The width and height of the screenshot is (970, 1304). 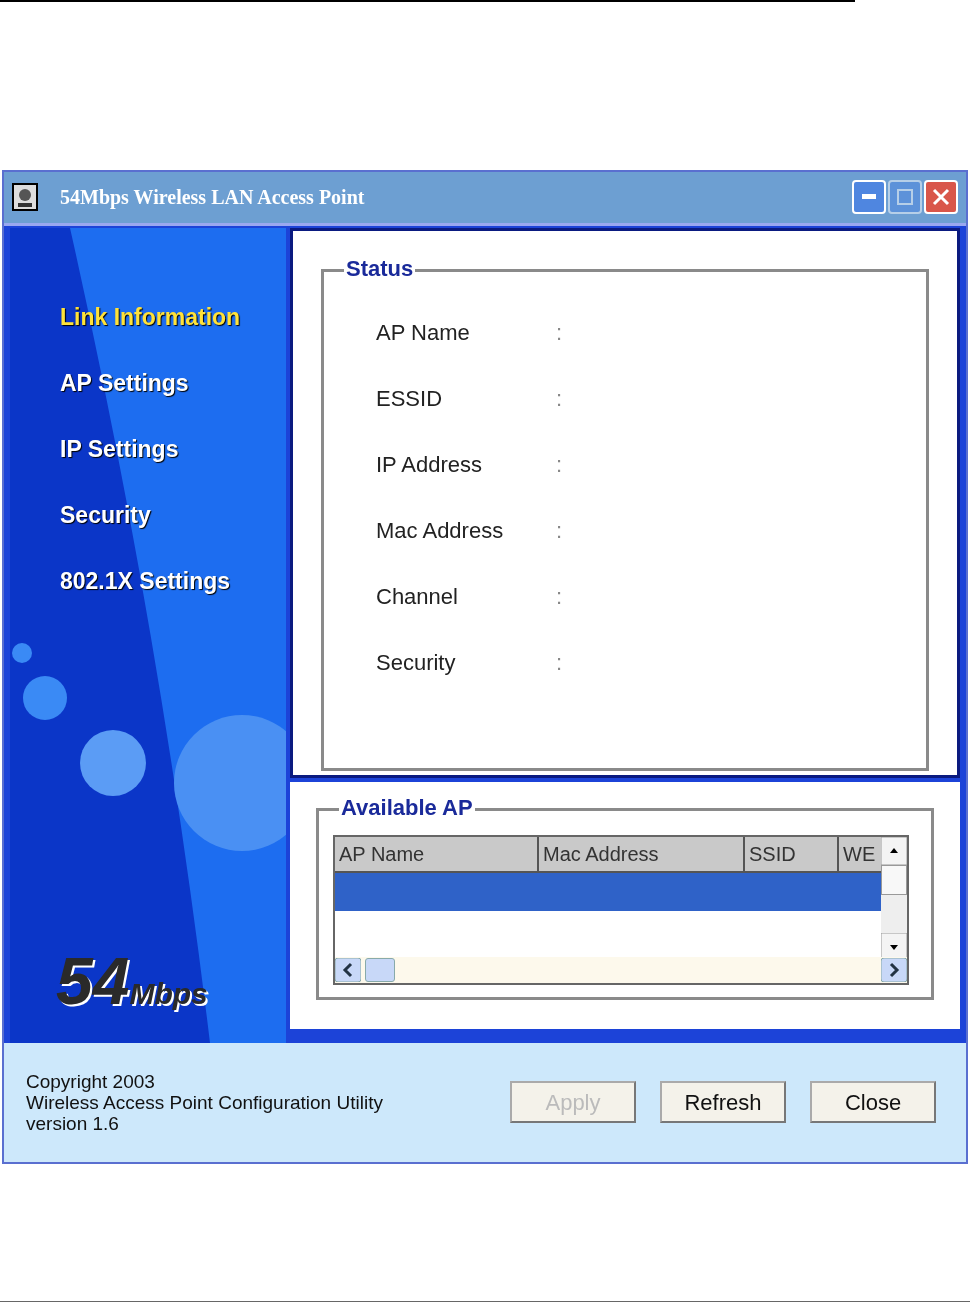 What do you see at coordinates (723, 1102) in the screenshot?
I see `footer-button: Refresh` at bounding box center [723, 1102].